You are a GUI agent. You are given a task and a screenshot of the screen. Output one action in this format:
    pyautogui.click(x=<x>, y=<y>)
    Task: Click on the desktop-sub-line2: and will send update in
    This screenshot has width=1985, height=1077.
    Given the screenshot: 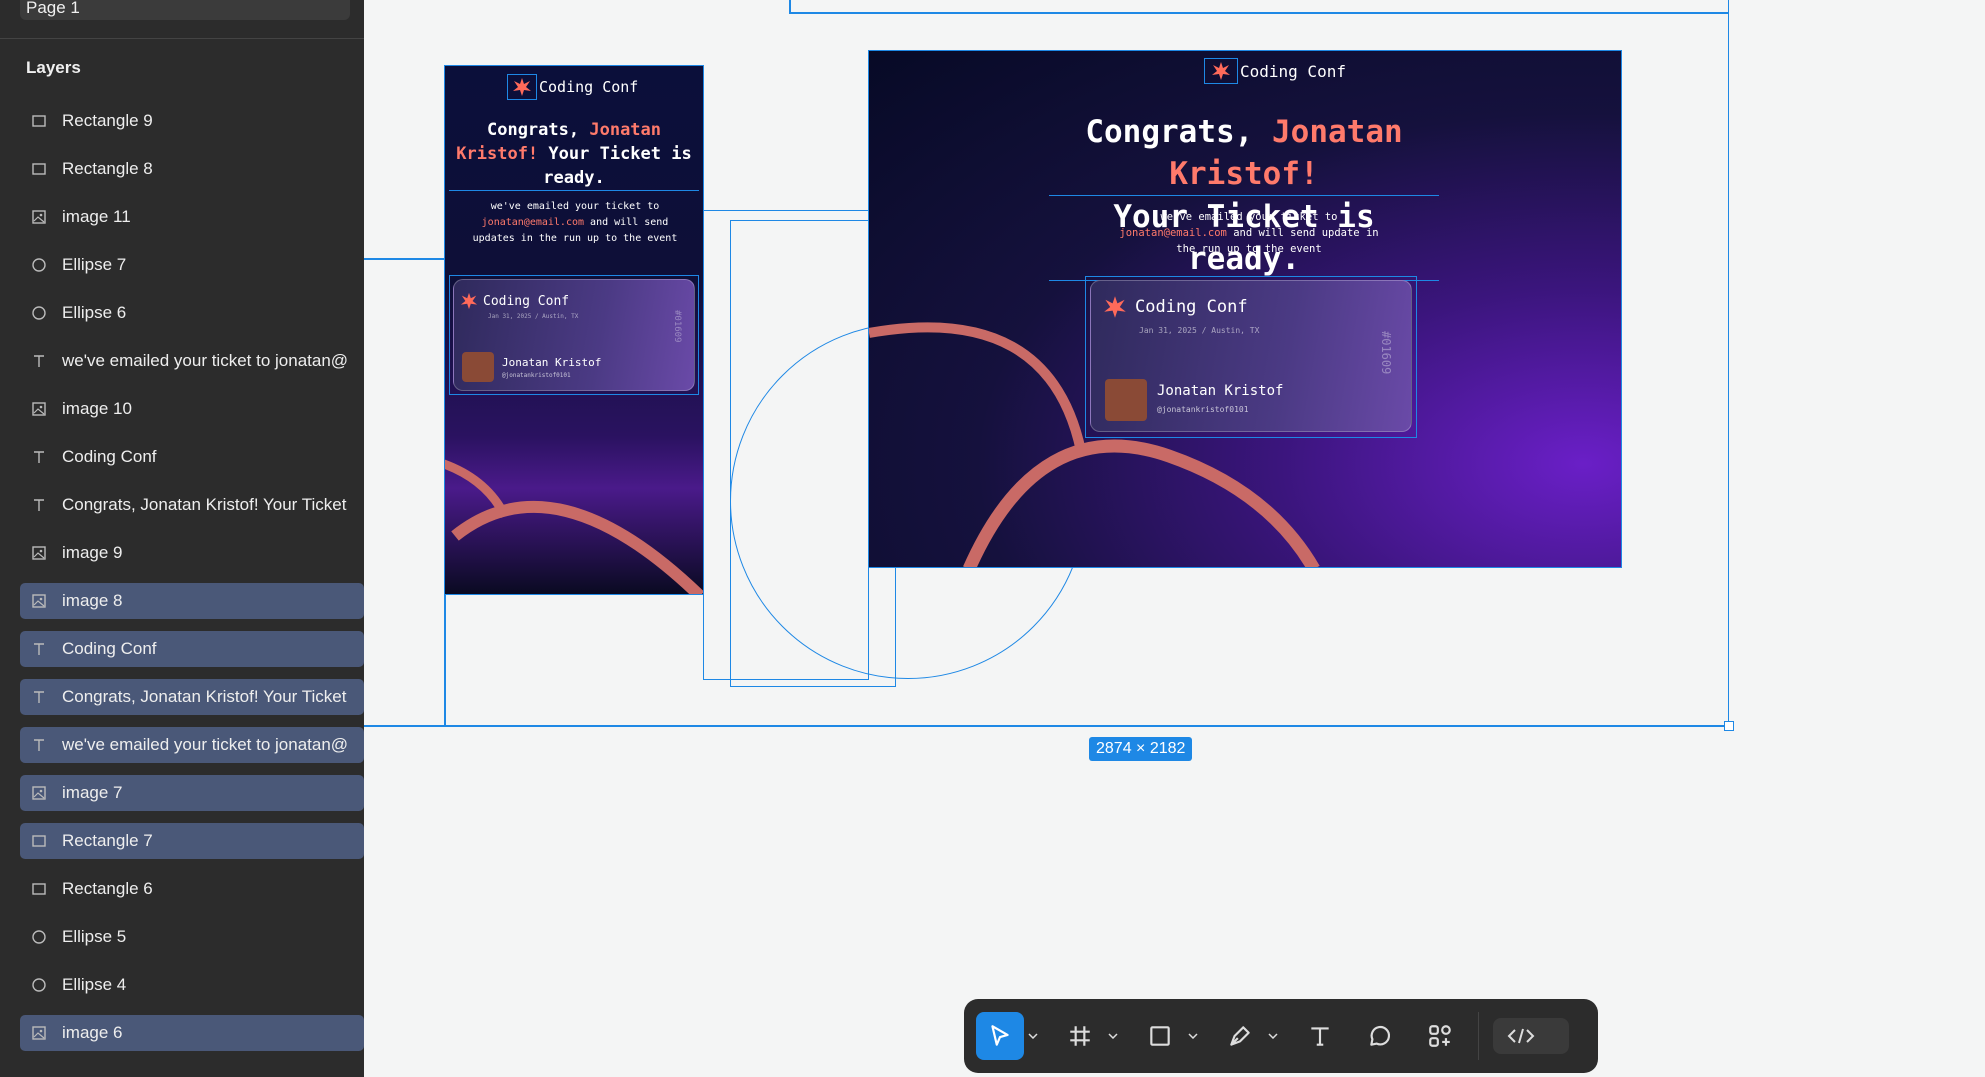 What is the action you would take?
    pyautogui.click(x=1306, y=233)
    